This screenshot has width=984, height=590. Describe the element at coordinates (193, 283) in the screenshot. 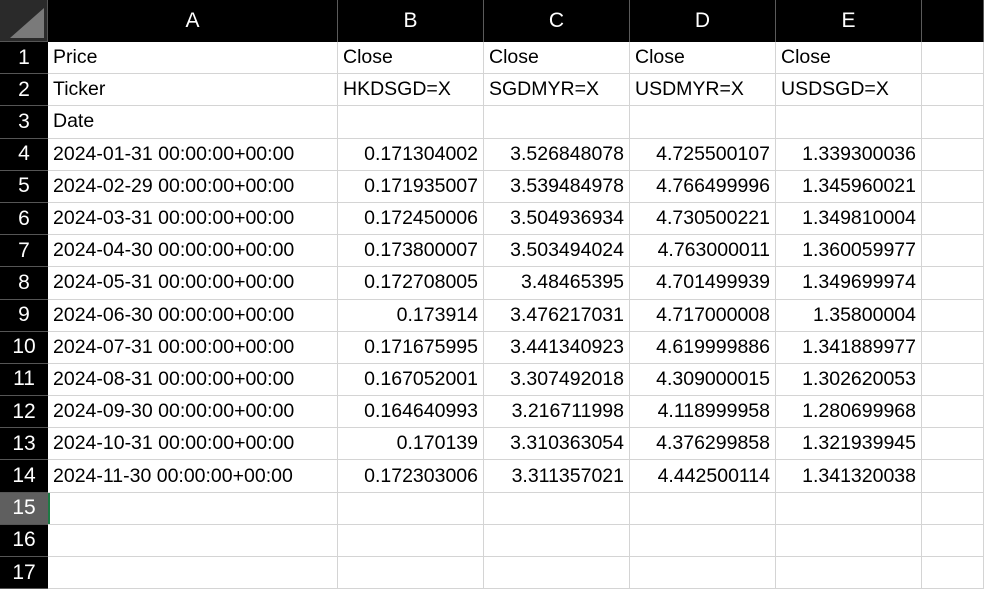

I see `cell: 2024-05-31 00:00:00+00:00` at that location.